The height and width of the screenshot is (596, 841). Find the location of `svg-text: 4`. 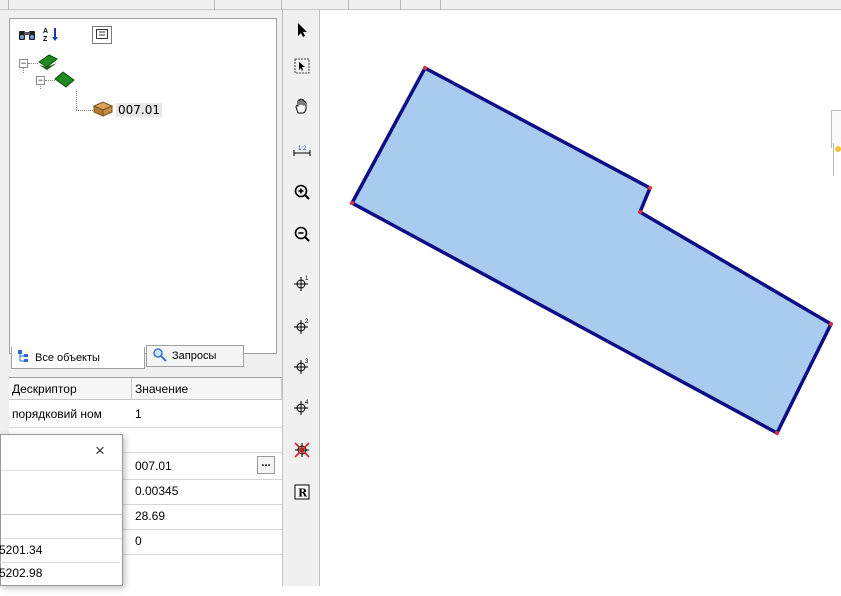

svg-text: 4 is located at coordinates (307, 403).